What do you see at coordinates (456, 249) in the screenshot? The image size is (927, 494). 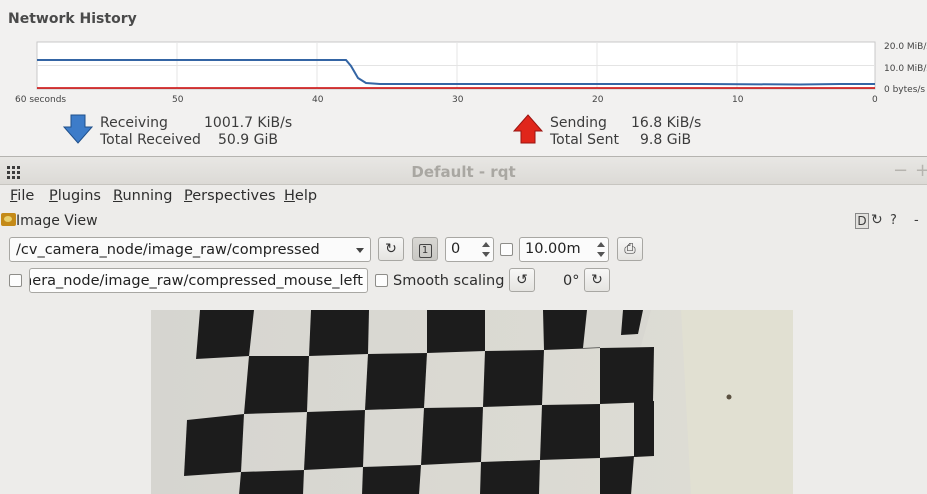 I see `rotation-index-value: 0` at bounding box center [456, 249].